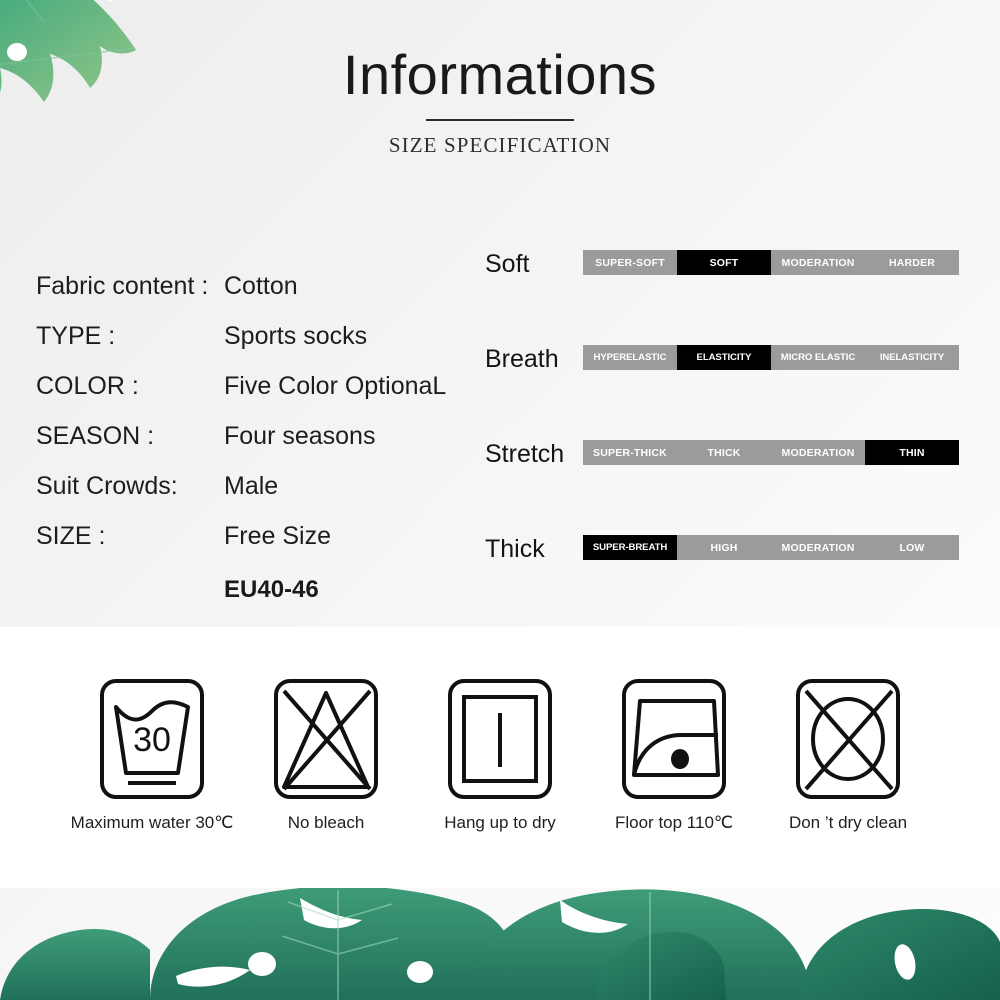  Describe the element at coordinates (725, 572) in the screenshot. I see `rating-row-thick: Thick SUPER-BREATH HIGH MODERATION LOW` at that location.